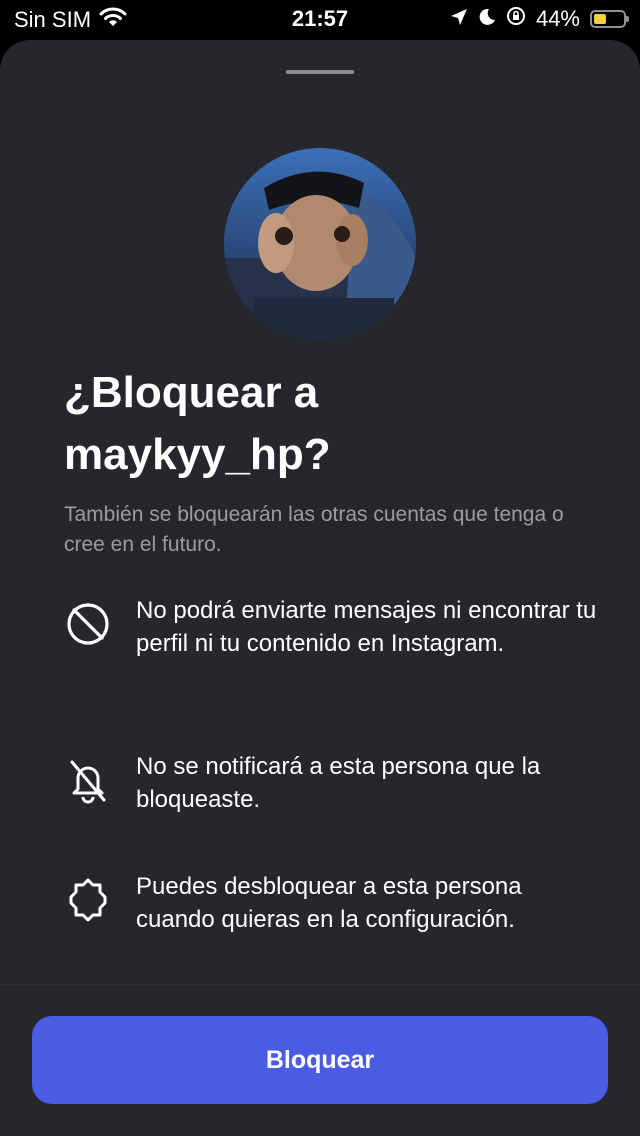 The height and width of the screenshot is (1136, 640). What do you see at coordinates (557, 18) in the screenshot?
I see `battery-percent: 44%` at bounding box center [557, 18].